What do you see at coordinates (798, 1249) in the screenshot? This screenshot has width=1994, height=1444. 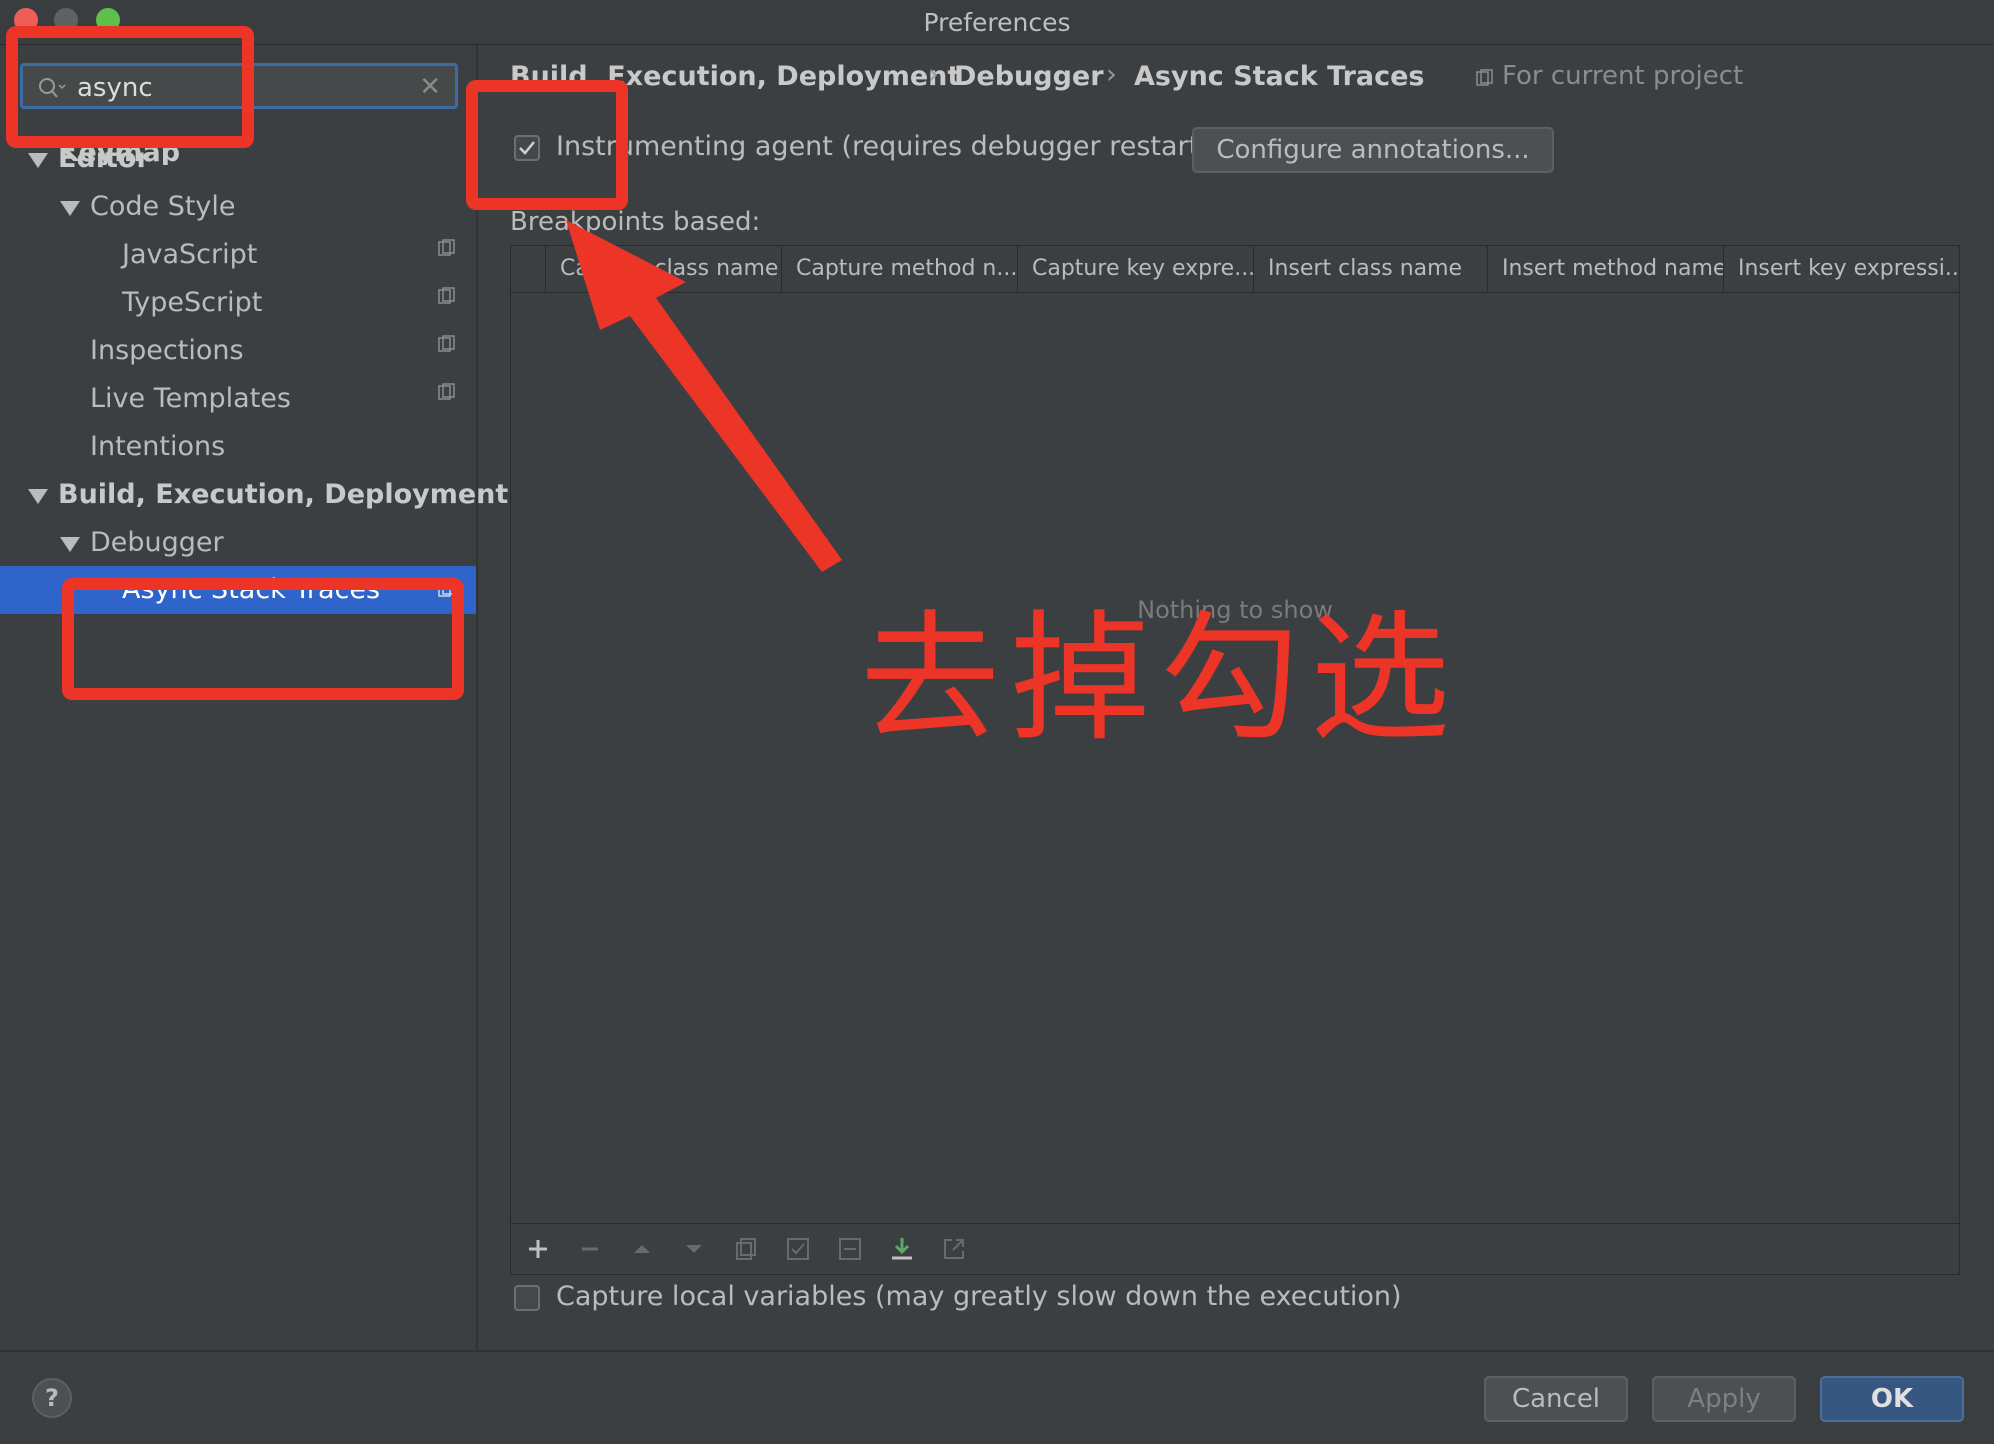 I see `check-icon` at bounding box center [798, 1249].